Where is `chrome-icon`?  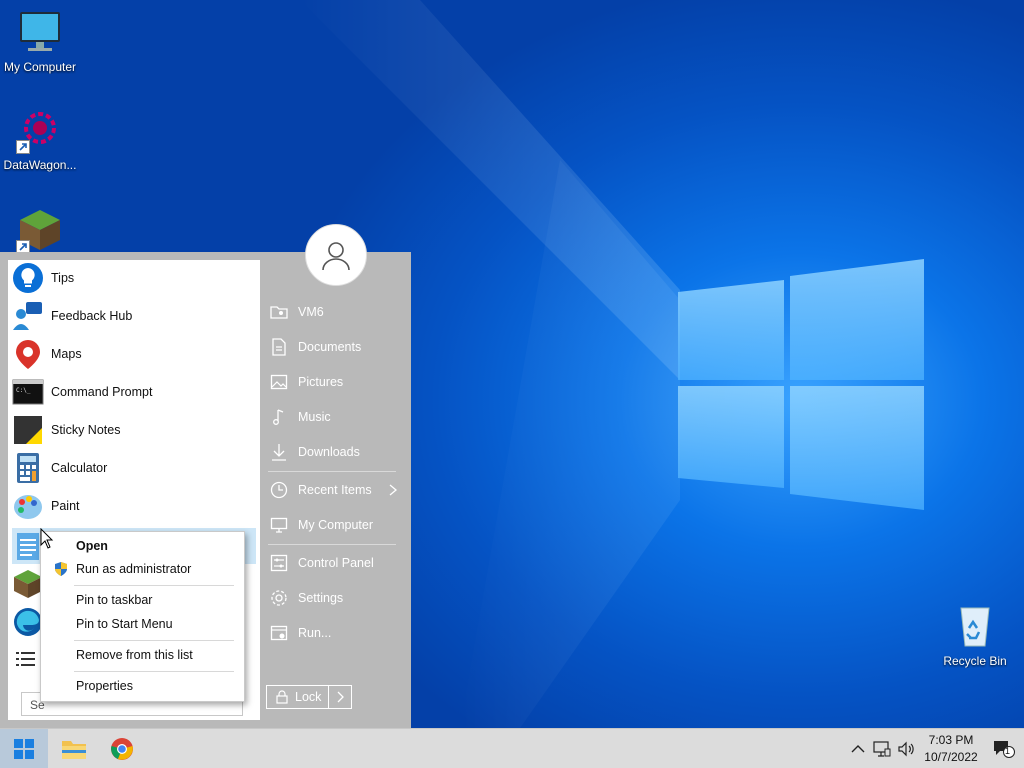 chrome-icon is located at coordinates (122, 749).